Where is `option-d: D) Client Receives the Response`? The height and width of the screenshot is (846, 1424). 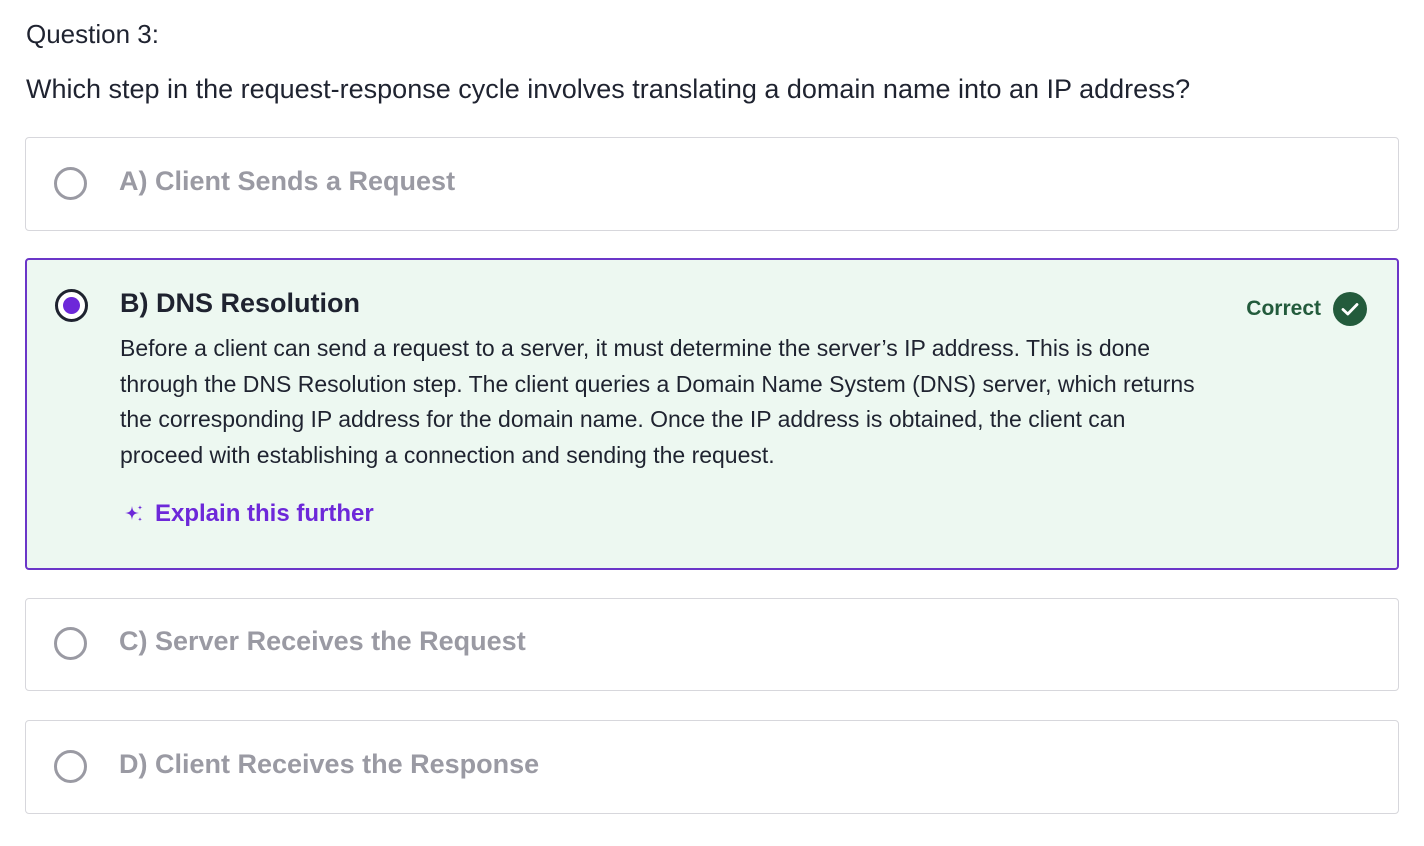 option-d: D) Client Receives the Response is located at coordinates (712, 767).